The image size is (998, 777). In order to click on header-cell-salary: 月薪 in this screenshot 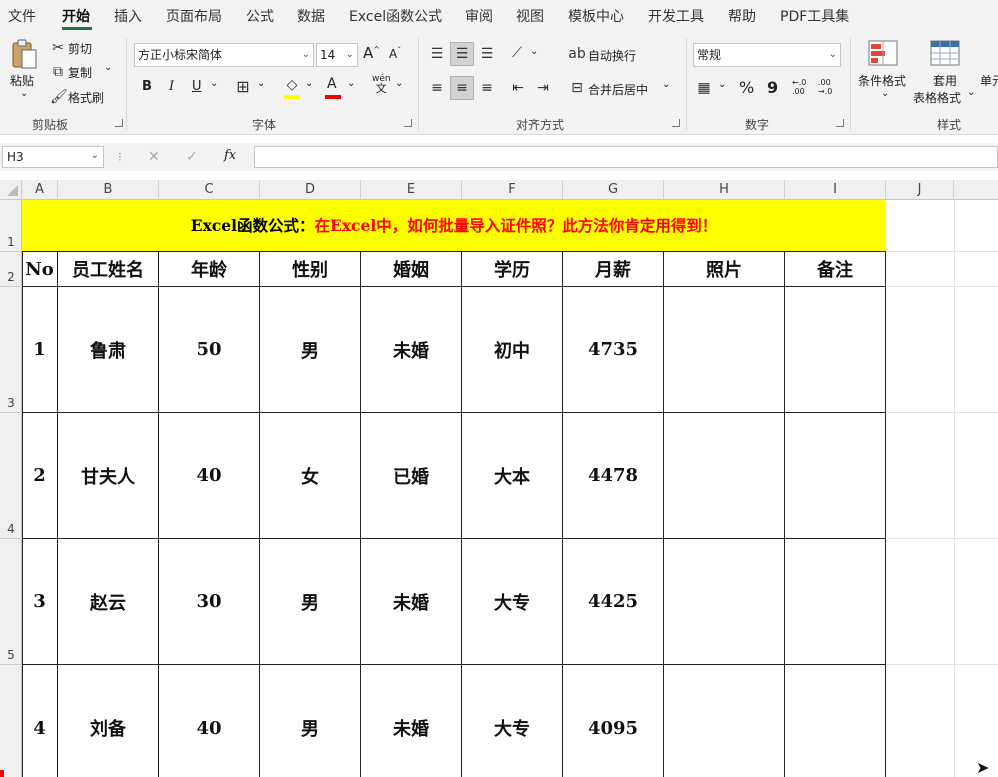, I will do `click(613, 269)`.